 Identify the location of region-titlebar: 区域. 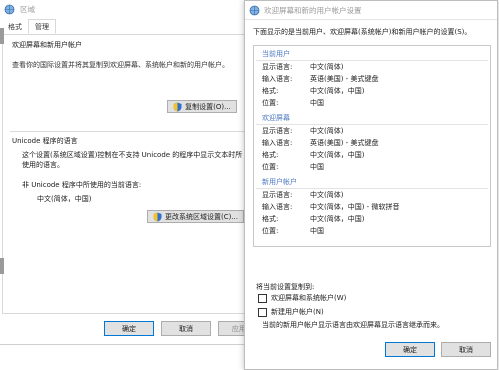
(137, 9).